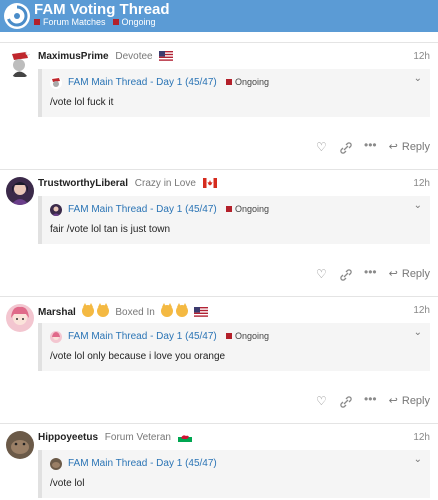 This screenshot has height=500, width=438. I want to click on site-logo, so click(17, 16).